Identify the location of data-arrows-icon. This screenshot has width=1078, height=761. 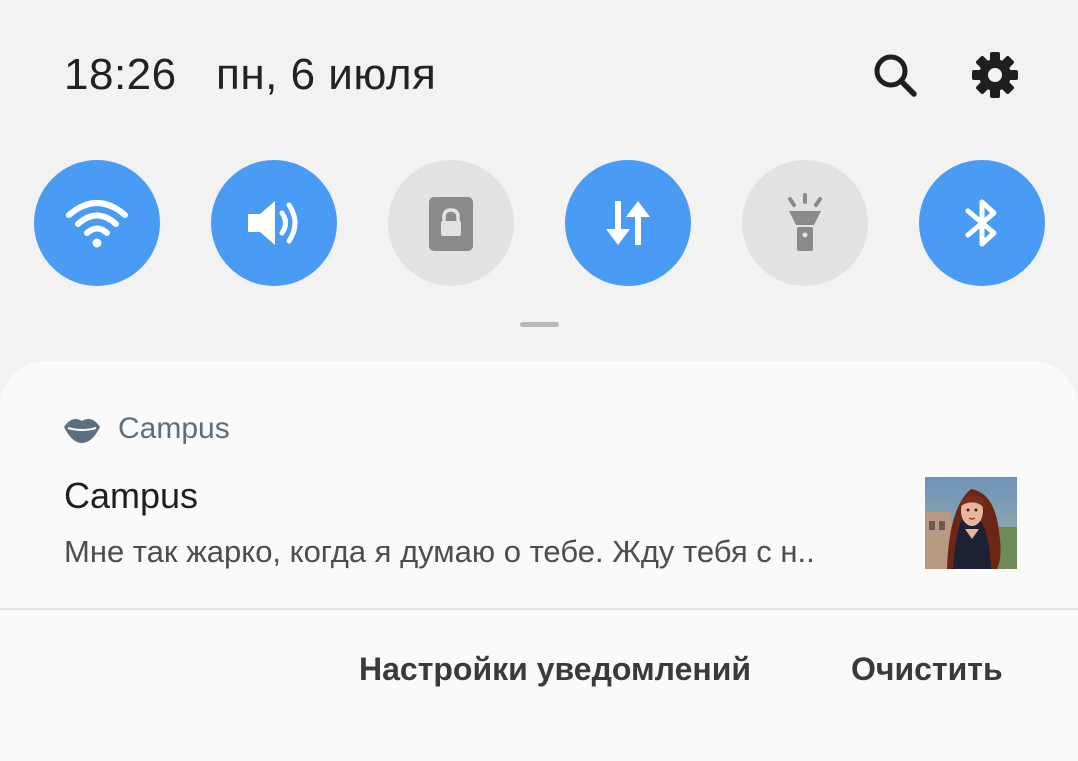
(628, 223).